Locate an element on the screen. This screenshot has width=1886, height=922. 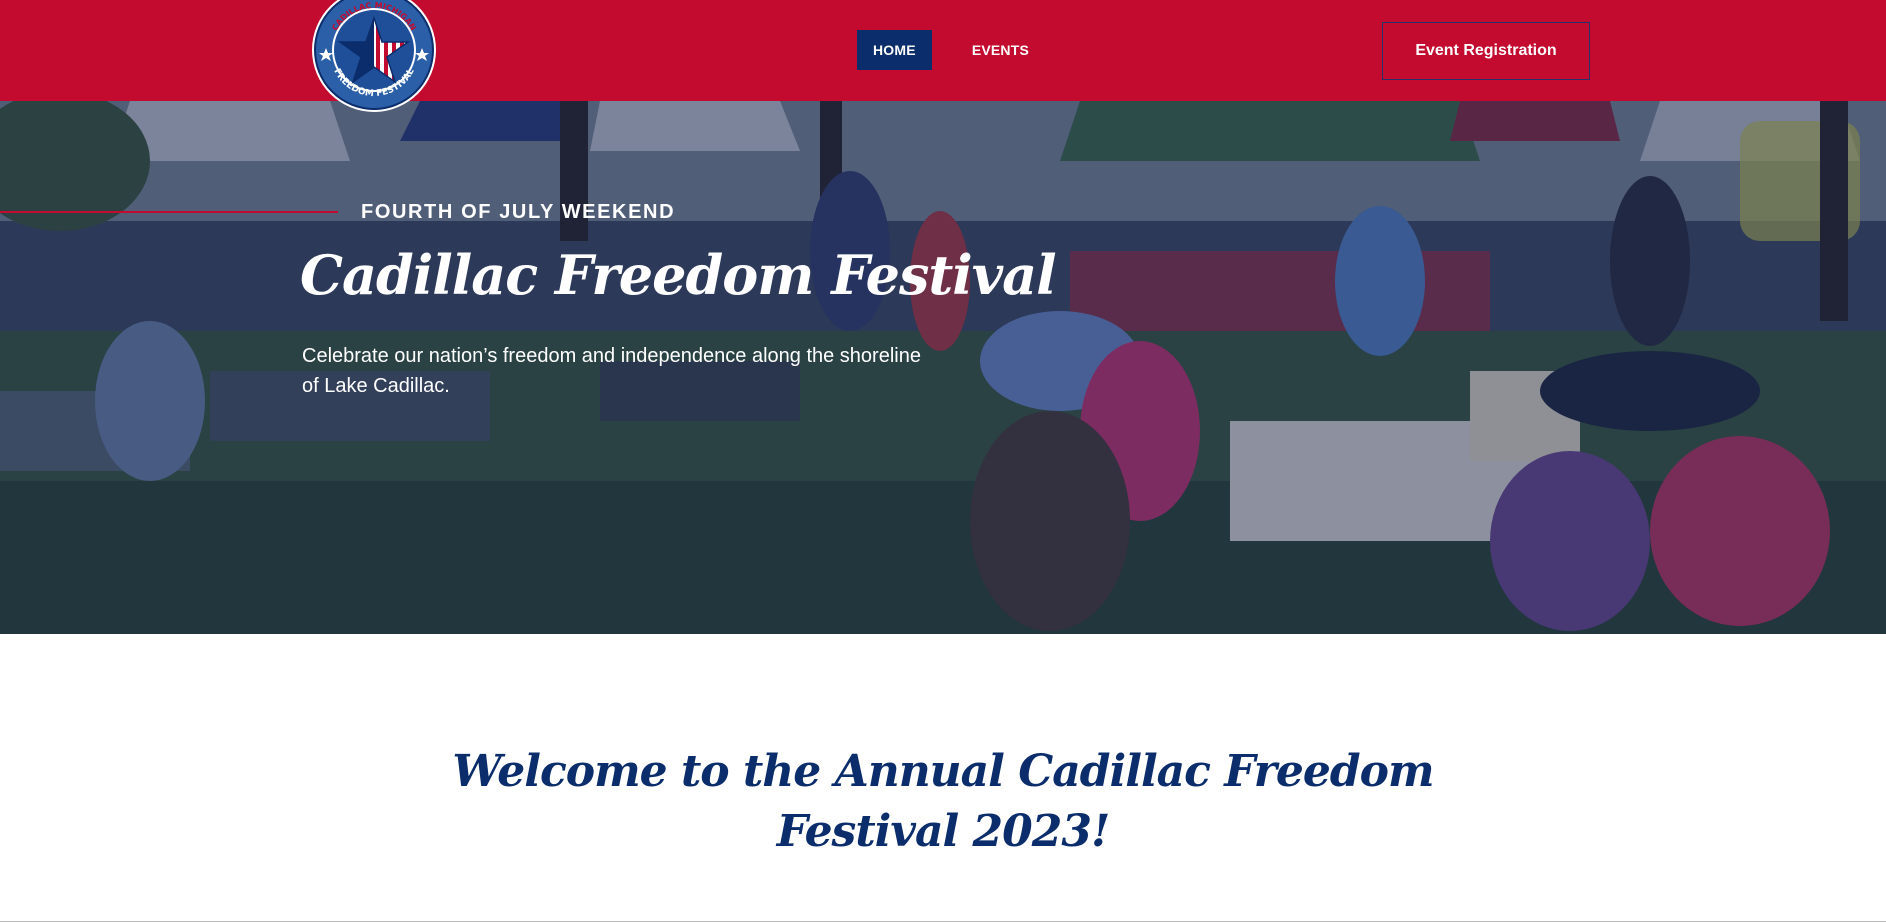
nav-item-events: EVENTS is located at coordinates (1000, 50).